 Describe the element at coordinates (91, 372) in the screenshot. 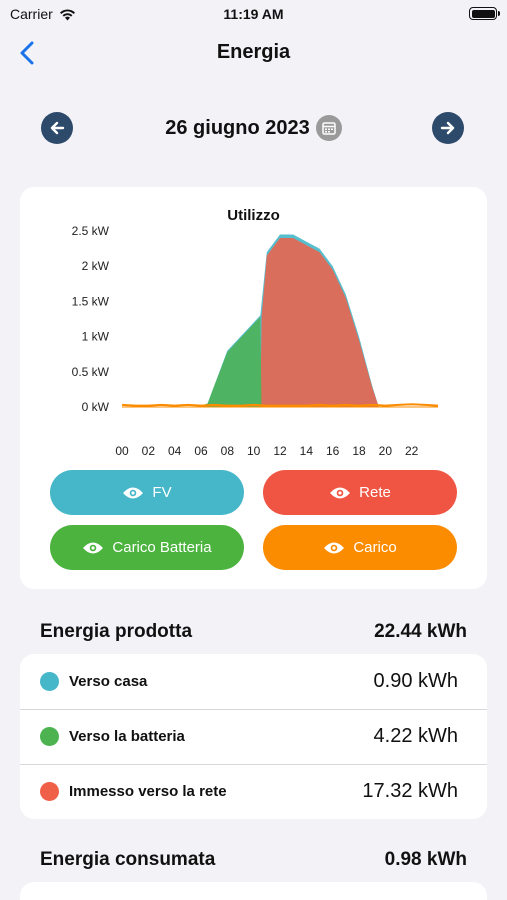

I see `y-tick-label: 0.5 kW` at that location.